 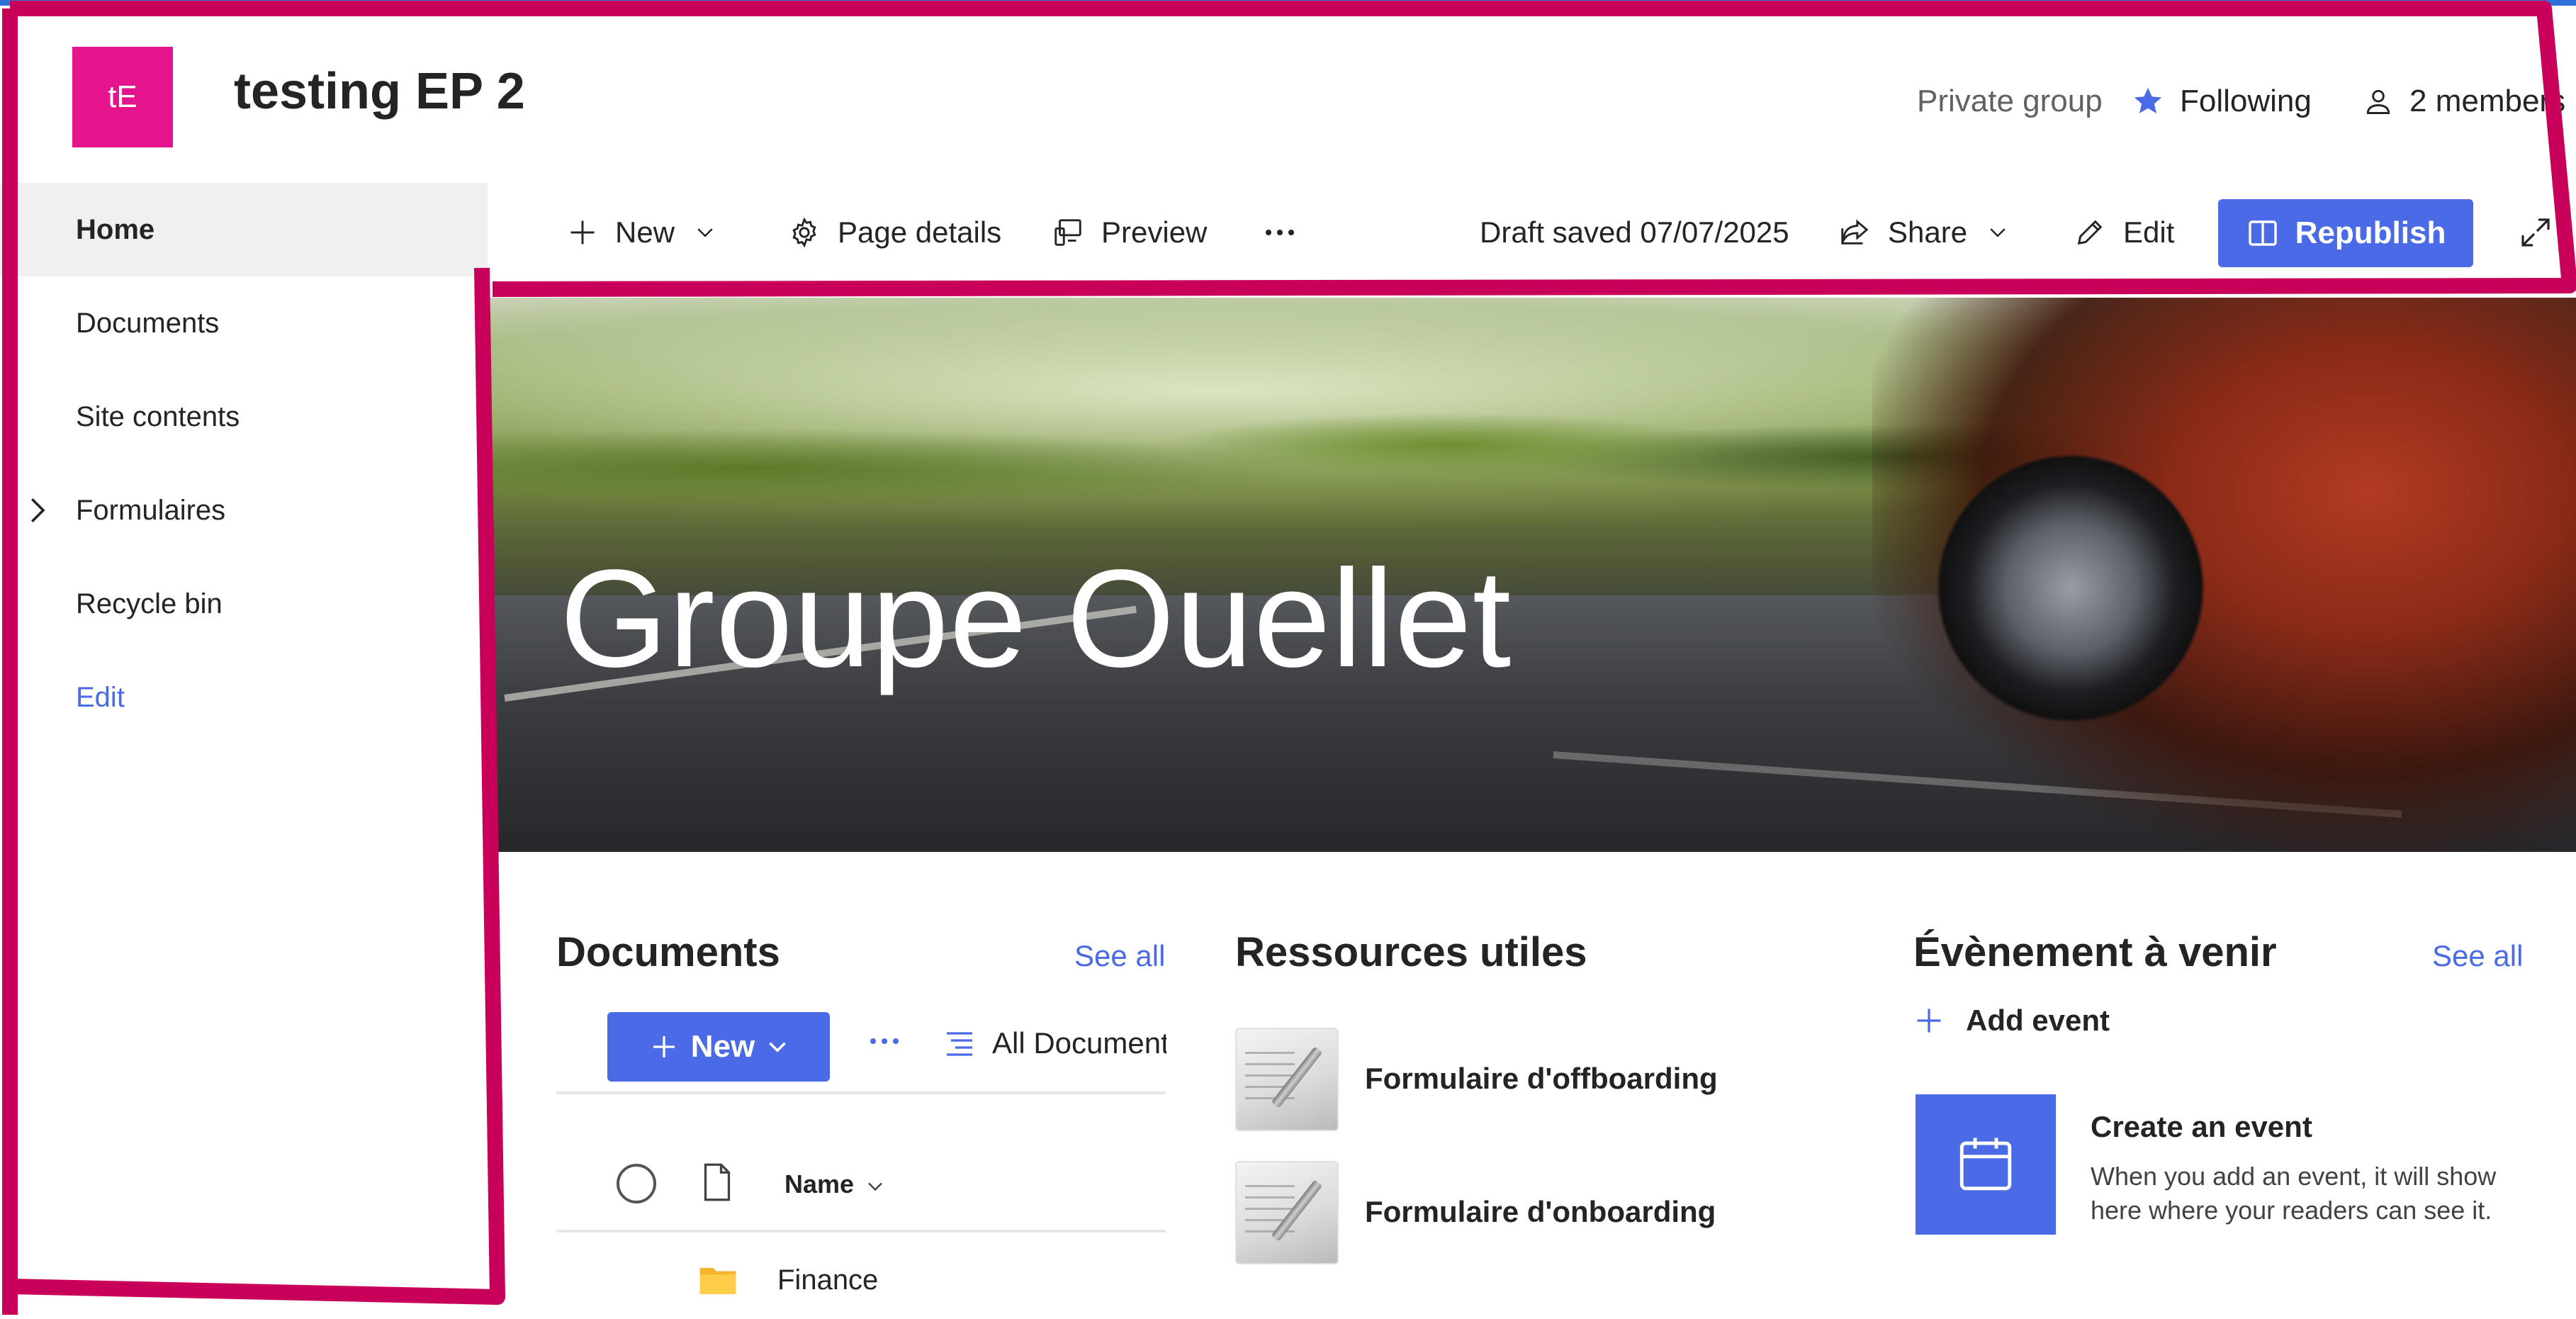 I want to click on nav-item-formulaires: Formulaires, so click(x=244, y=510).